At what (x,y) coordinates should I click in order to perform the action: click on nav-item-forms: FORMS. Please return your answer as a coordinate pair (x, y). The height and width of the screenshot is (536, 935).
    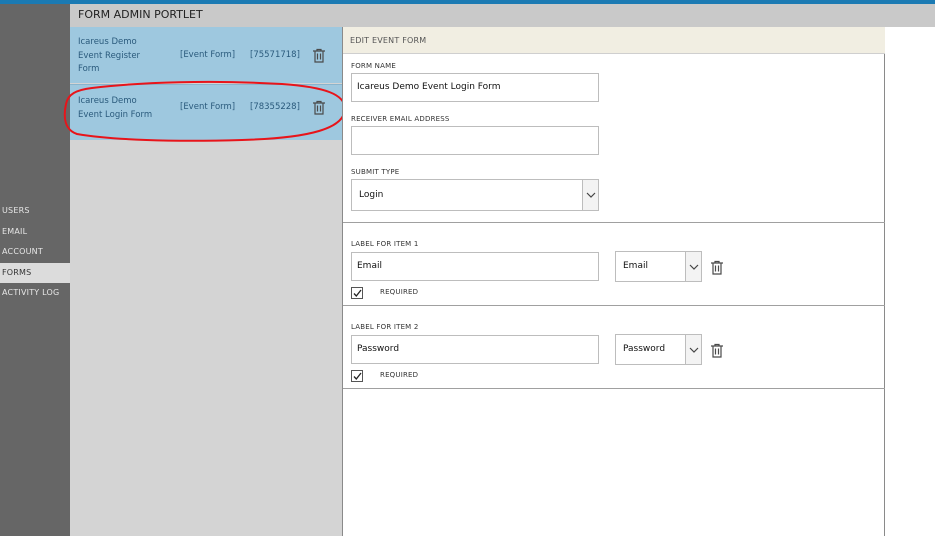
    Looking at the image, I should click on (35, 272).